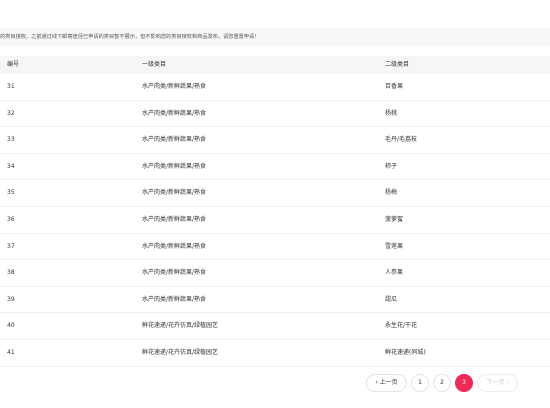 This screenshot has width=550, height=408. I want to click on table-row: 33 水产肉类/新鲜蔬果/熟食 毛丹/毛荔枝, so click(275, 140).